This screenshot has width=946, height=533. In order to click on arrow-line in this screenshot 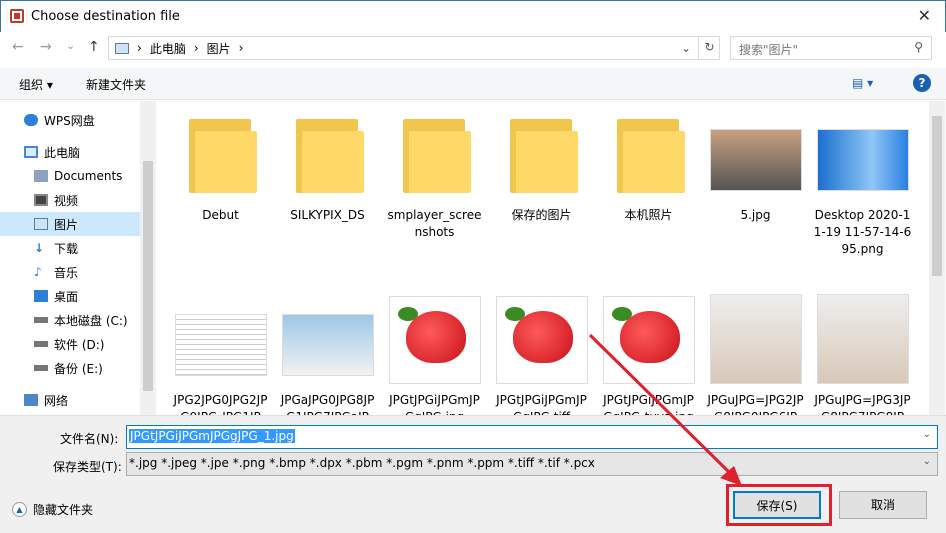, I will do `click(662, 406)`.